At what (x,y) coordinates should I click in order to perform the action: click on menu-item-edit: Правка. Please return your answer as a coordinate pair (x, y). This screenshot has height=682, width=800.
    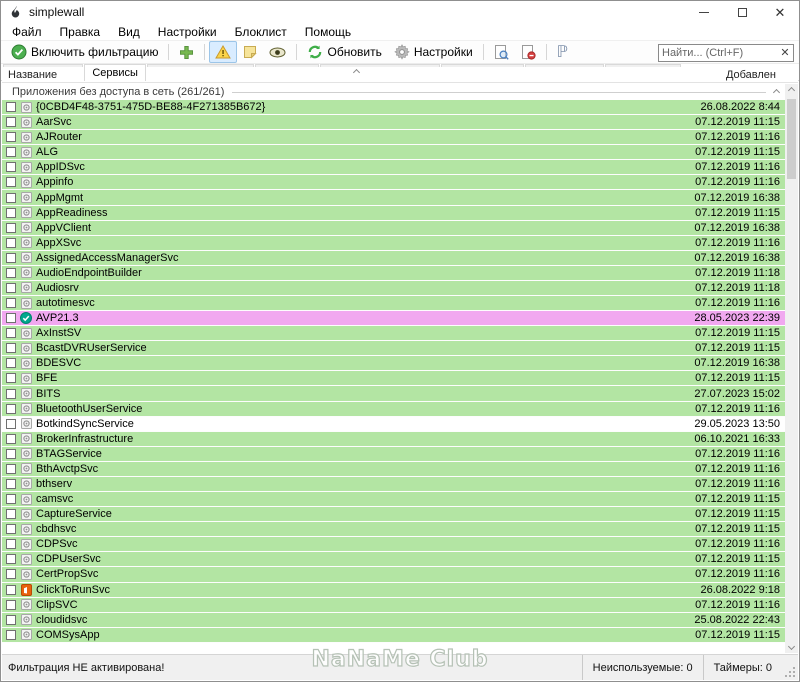
    Looking at the image, I should click on (80, 32).